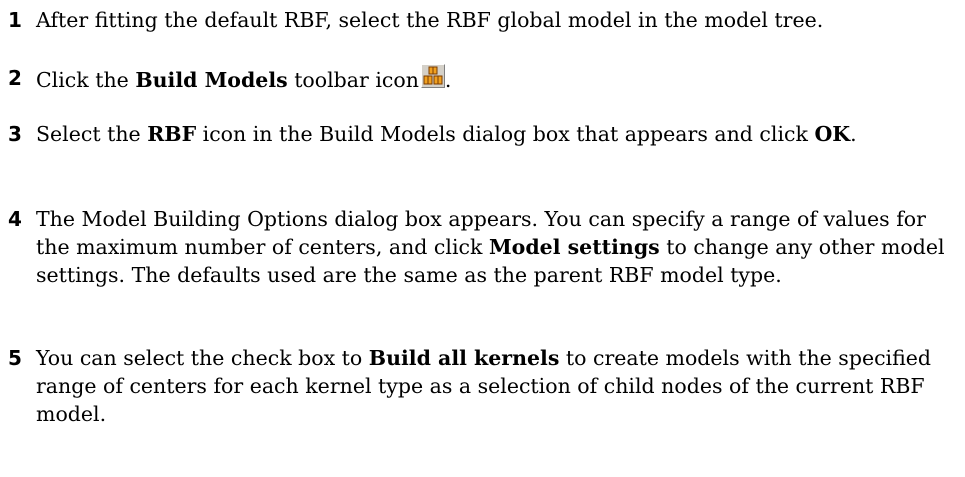 The width and height of the screenshot is (965, 477). I want to click on step-number: 5, so click(15, 358).